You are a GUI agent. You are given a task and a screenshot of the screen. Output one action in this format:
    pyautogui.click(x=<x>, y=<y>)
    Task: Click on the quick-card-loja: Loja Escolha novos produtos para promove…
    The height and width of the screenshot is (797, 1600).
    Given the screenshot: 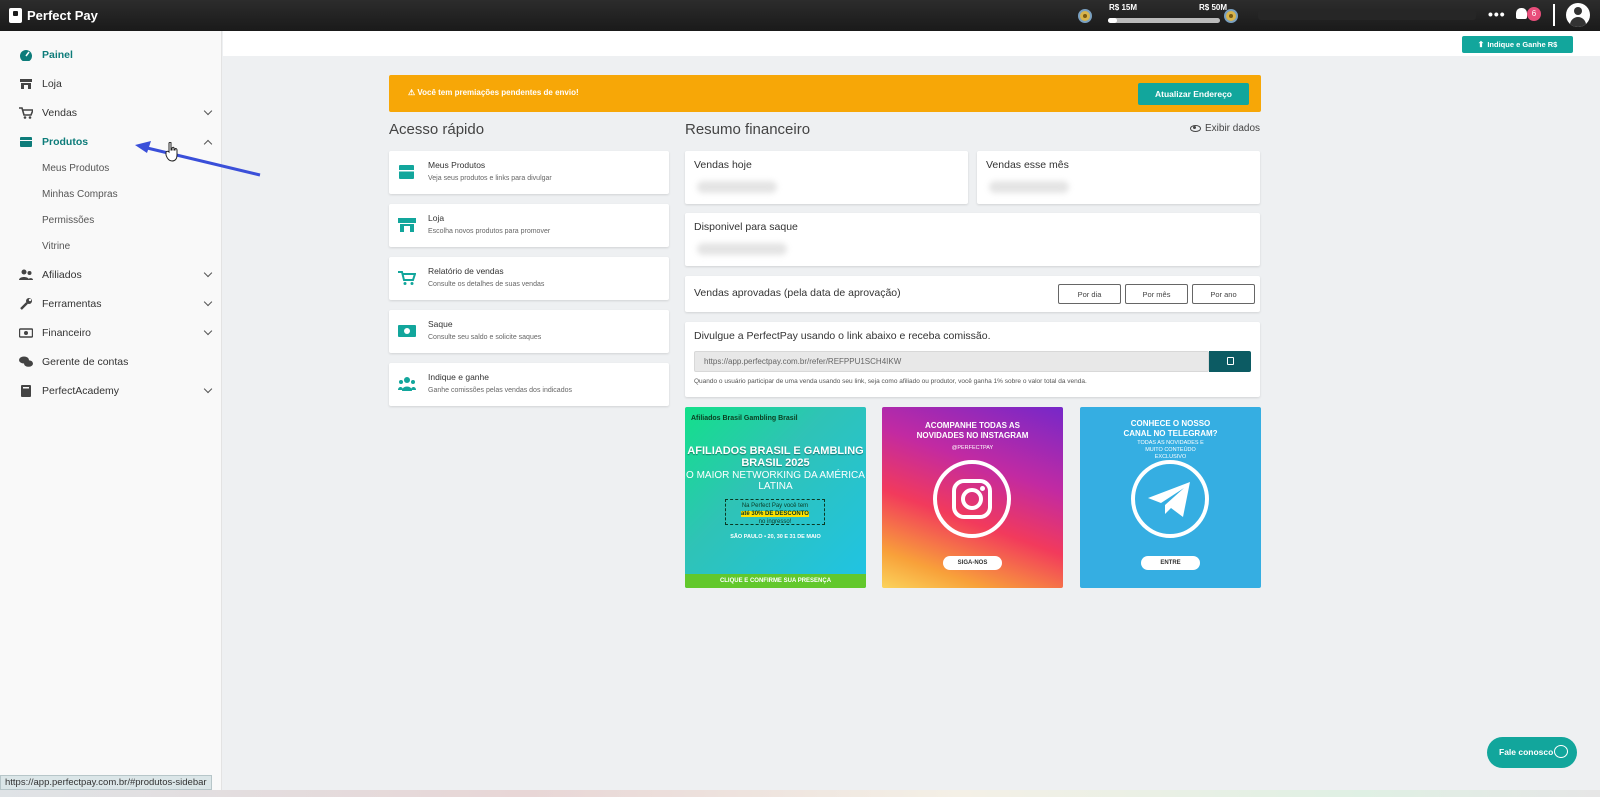 What is the action you would take?
    pyautogui.click(x=529, y=225)
    